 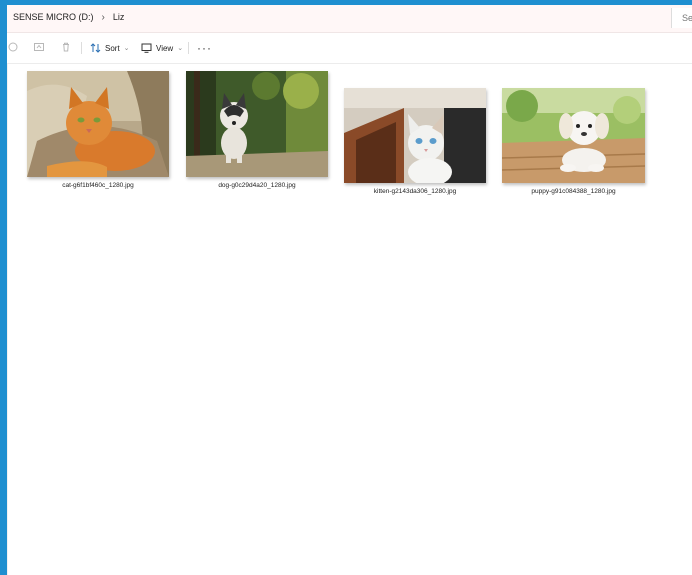 What do you see at coordinates (349, 19) in the screenshot?
I see `address-bar: SENSE MICRO (D:) › Liz Se` at bounding box center [349, 19].